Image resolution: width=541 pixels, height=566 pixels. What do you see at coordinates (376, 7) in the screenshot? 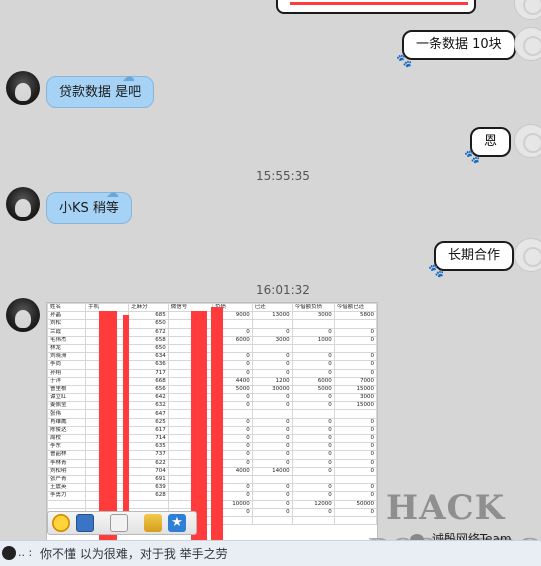
I see `message-out-cropped` at bounding box center [376, 7].